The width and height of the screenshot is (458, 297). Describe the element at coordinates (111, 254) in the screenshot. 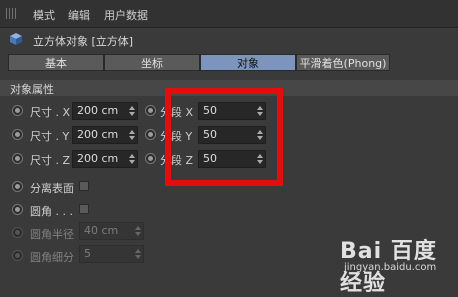

I see `fillet-subdivision-field: 5` at that location.